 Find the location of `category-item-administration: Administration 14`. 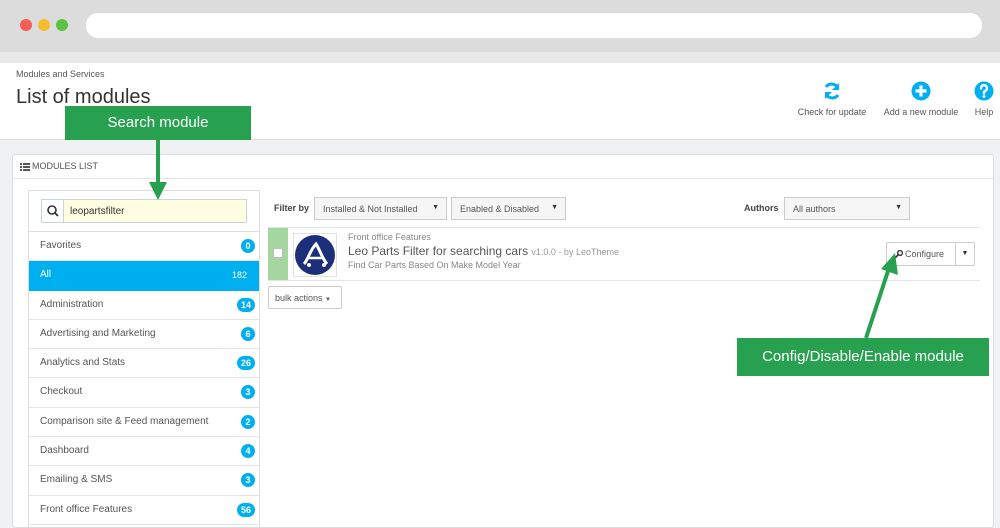

category-item-administration: Administration 14 is located at coordinates (144, 305).